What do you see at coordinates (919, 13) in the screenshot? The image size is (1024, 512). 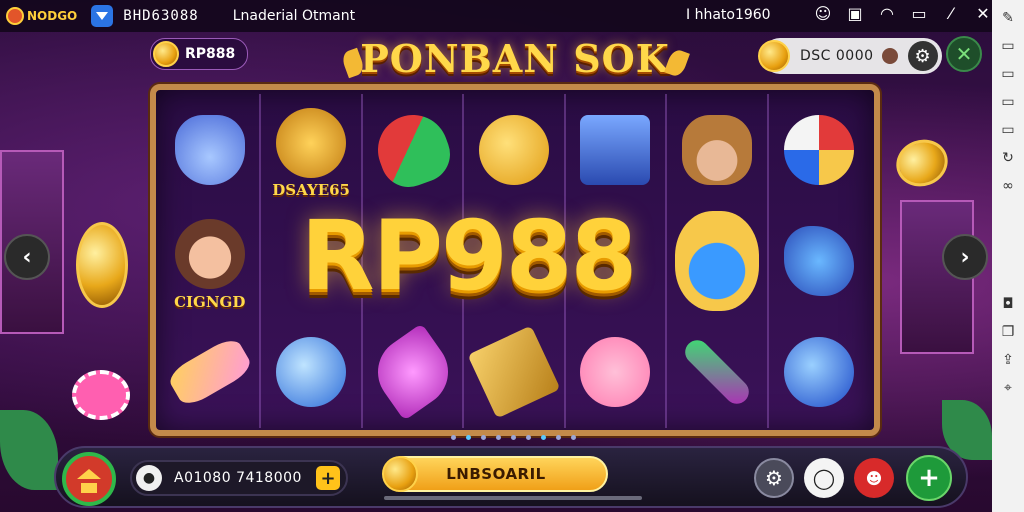 I see `battery-icon: ▭` at bounding box center [919, 13].